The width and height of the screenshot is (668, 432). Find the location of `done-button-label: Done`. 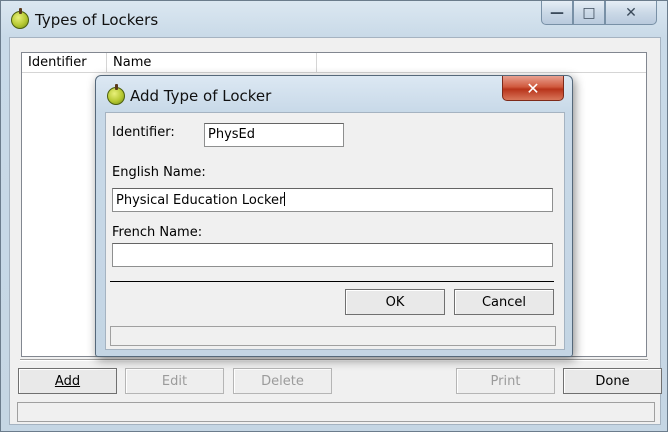

done-button-label: Done is located at coordinates (612, 381).